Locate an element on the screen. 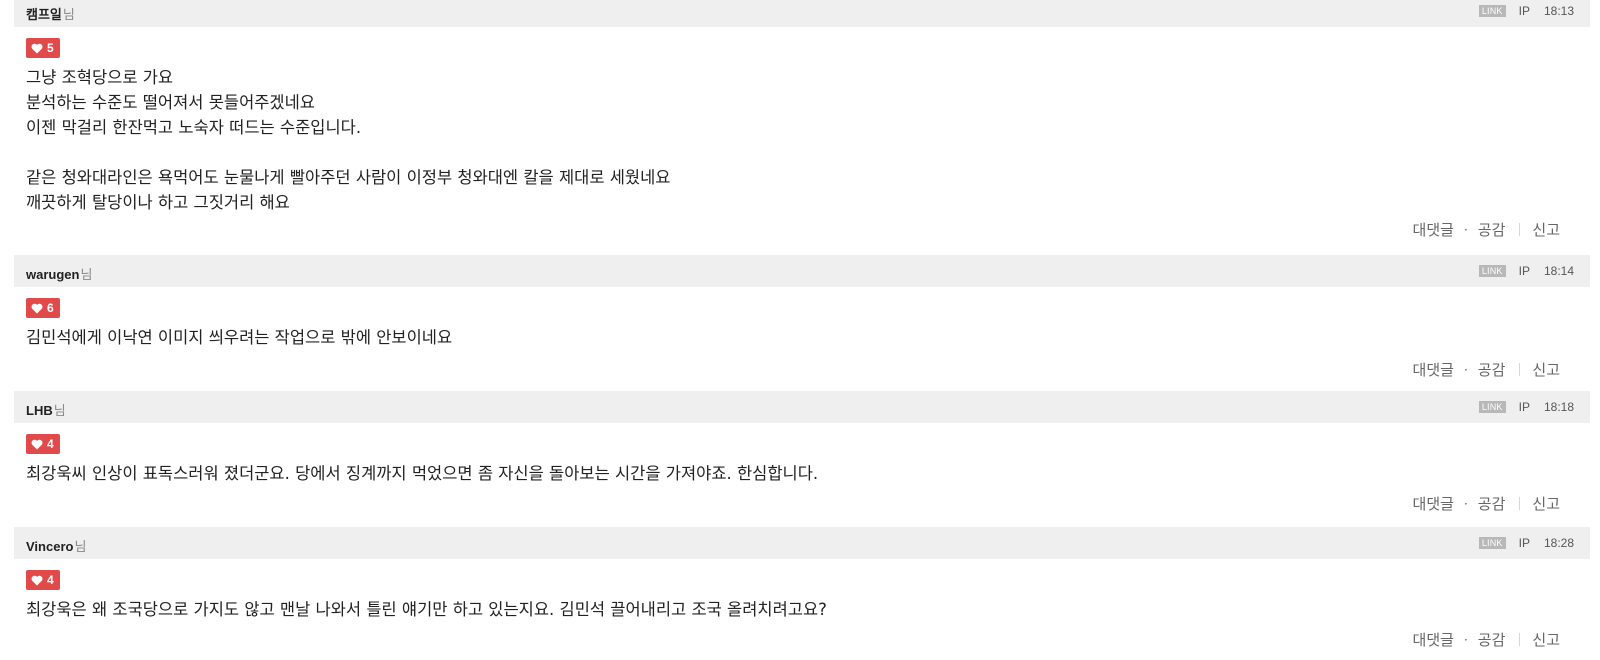 The image size is (1600, 660). comment-line is located at coordinates (348, 152).